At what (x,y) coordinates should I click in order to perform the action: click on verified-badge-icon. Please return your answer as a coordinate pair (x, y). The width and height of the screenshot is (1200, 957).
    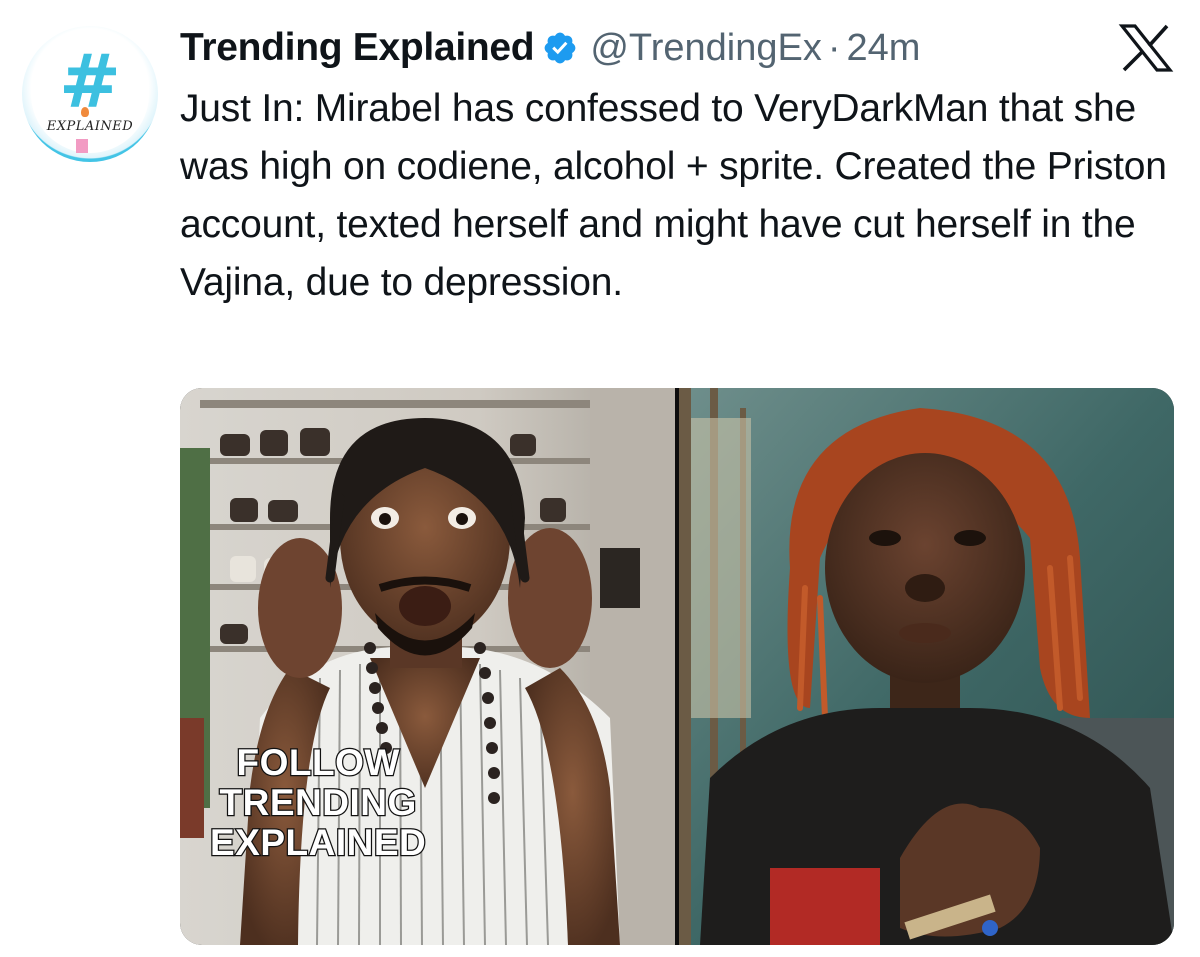
    Looking at the image, I should click on (560, 48).